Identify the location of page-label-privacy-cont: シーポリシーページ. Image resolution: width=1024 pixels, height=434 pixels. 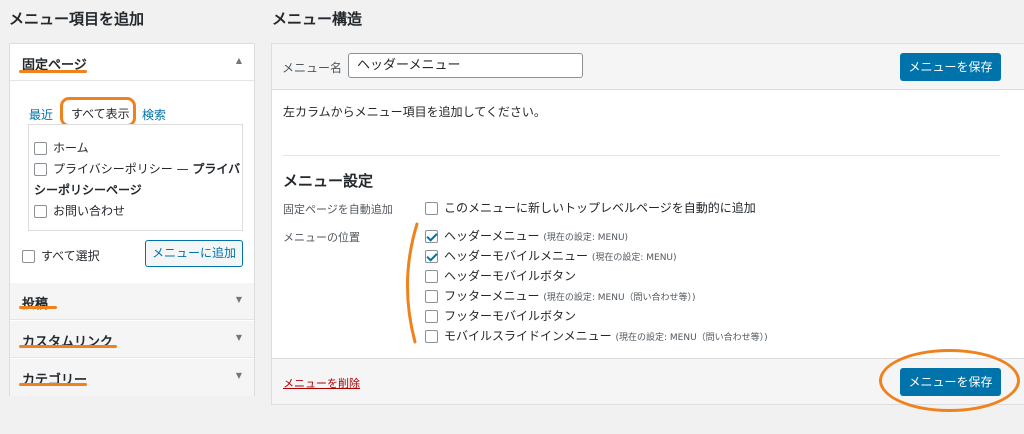
(88, 190).